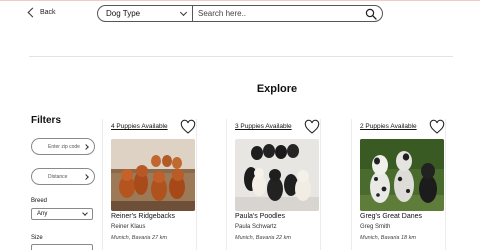  What do you see at coordinates (263, 238) in the screenshot?
I see `location-distance: Munich, Bavaria 22 km` at bounding box center [263, 238].